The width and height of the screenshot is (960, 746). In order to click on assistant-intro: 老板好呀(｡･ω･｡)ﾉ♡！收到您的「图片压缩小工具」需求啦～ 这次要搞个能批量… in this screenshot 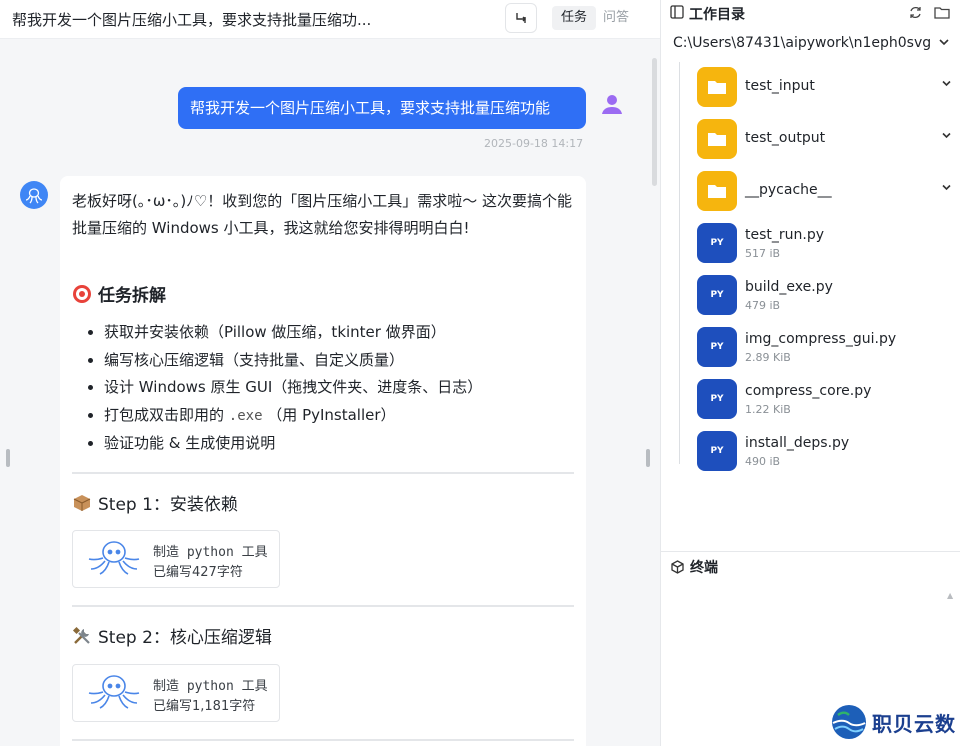, I will do `click(322, 214)`.